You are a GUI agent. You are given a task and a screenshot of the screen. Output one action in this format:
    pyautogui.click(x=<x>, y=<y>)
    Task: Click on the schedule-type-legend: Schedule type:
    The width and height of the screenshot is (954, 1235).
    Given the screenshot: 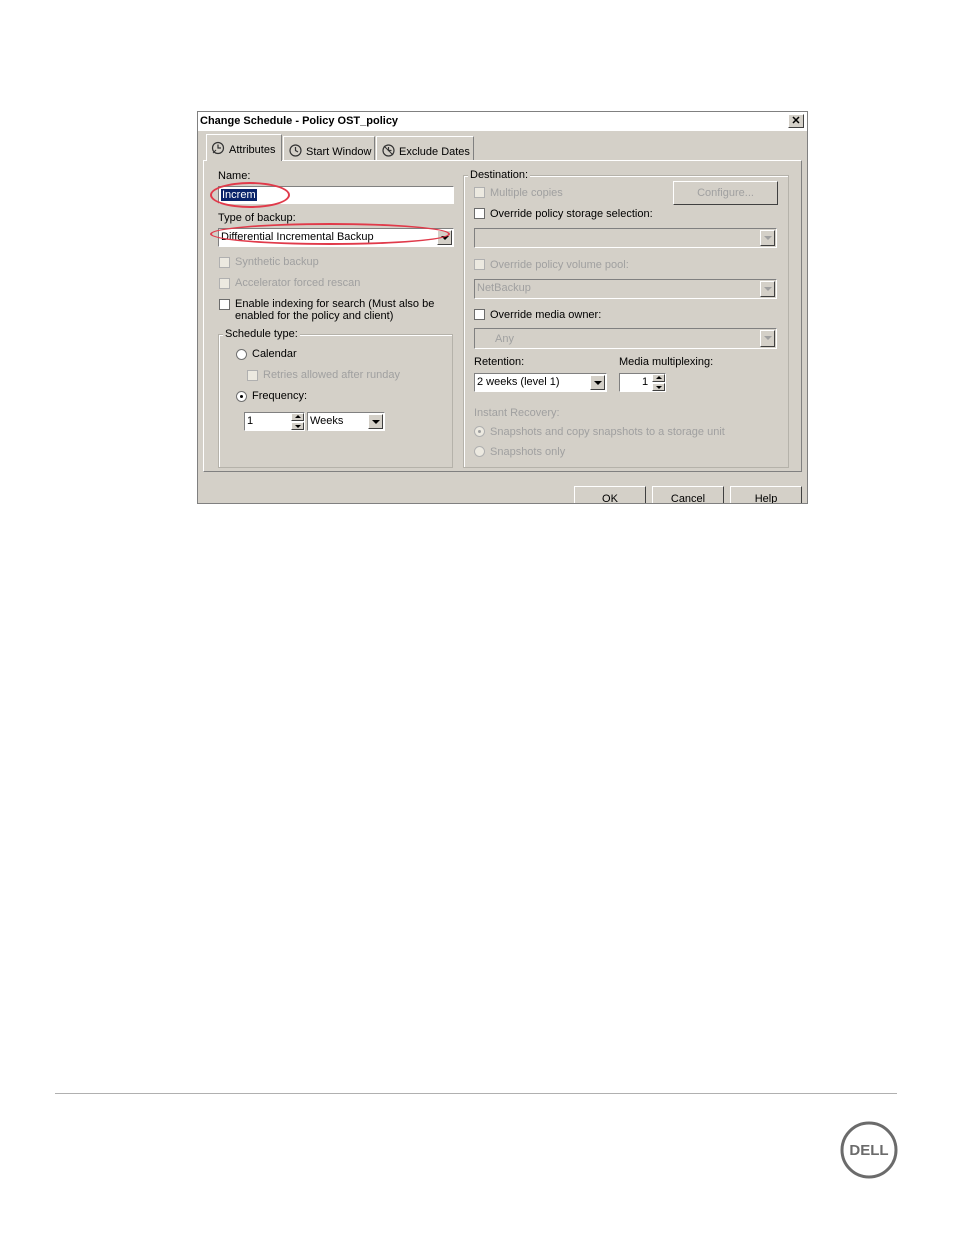 What is the action you would take?
    pyautogui.click(x=261, y=334)
    